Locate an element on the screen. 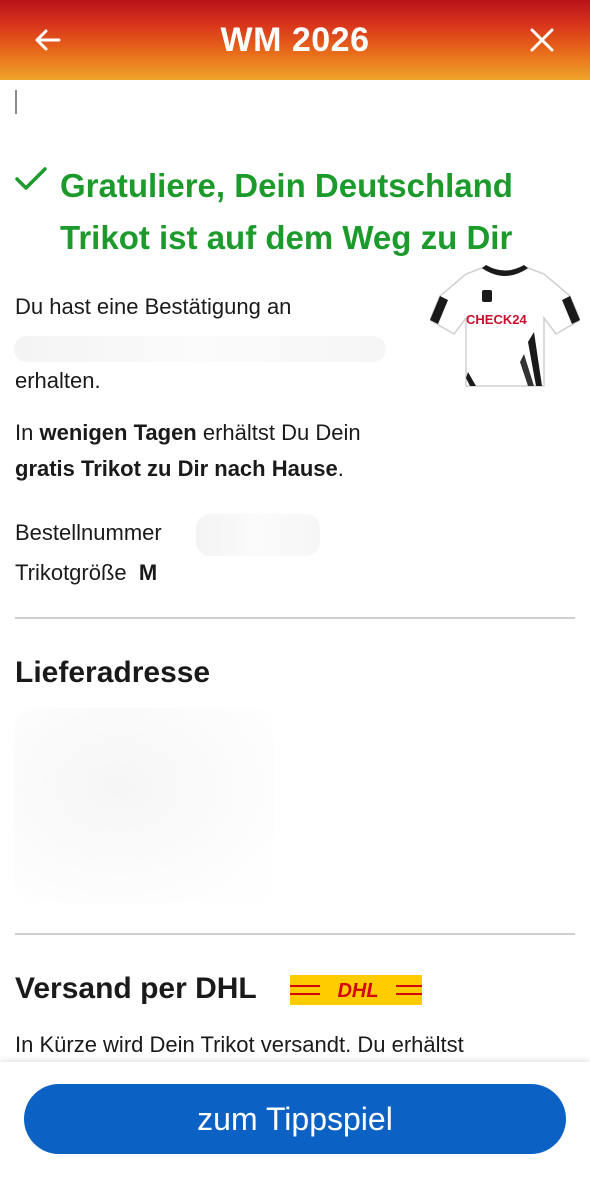 This screenshot has height=1180, width=590. text-cursor is located at coordinates (16, 102).